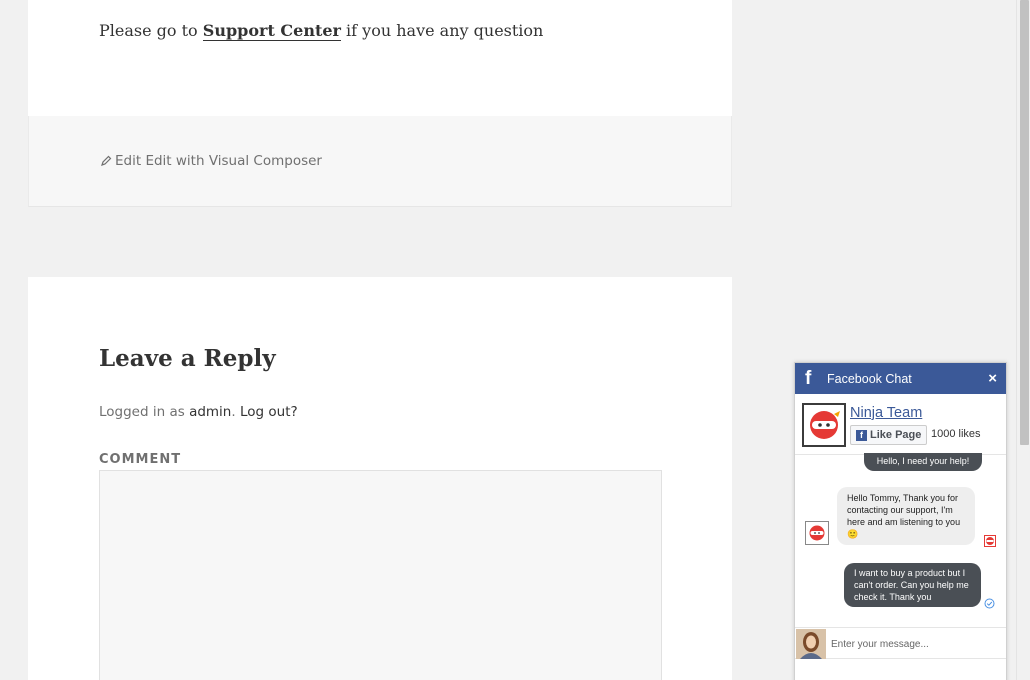 Image resolution: width=1030 pixels, height=680 pixels. Describe the element at coordinates (886, 413) in the screenshot. I see `page-name-link: Ninja Team` at that location.